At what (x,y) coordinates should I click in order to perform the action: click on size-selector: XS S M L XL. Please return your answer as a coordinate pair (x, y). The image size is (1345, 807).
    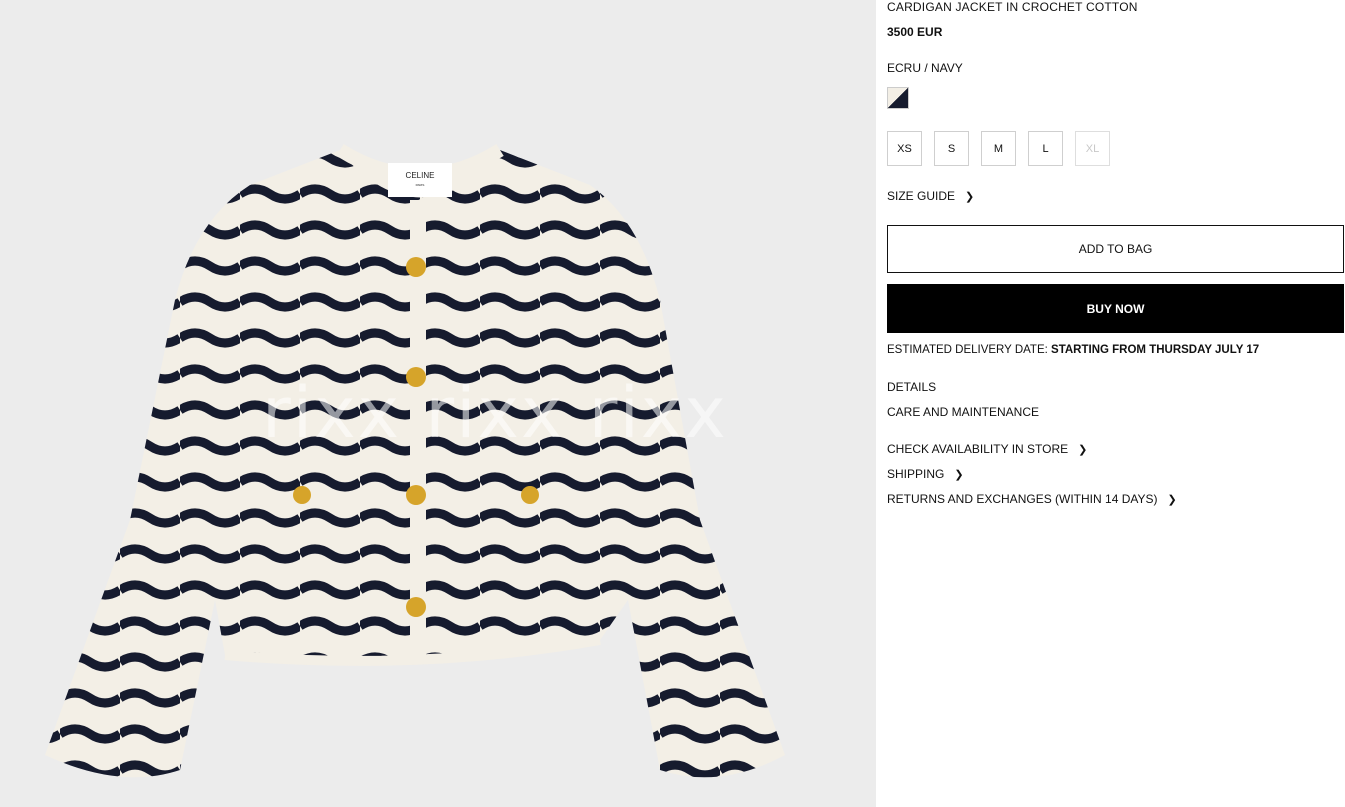
    Looking at the image, I should click on (998, 148).